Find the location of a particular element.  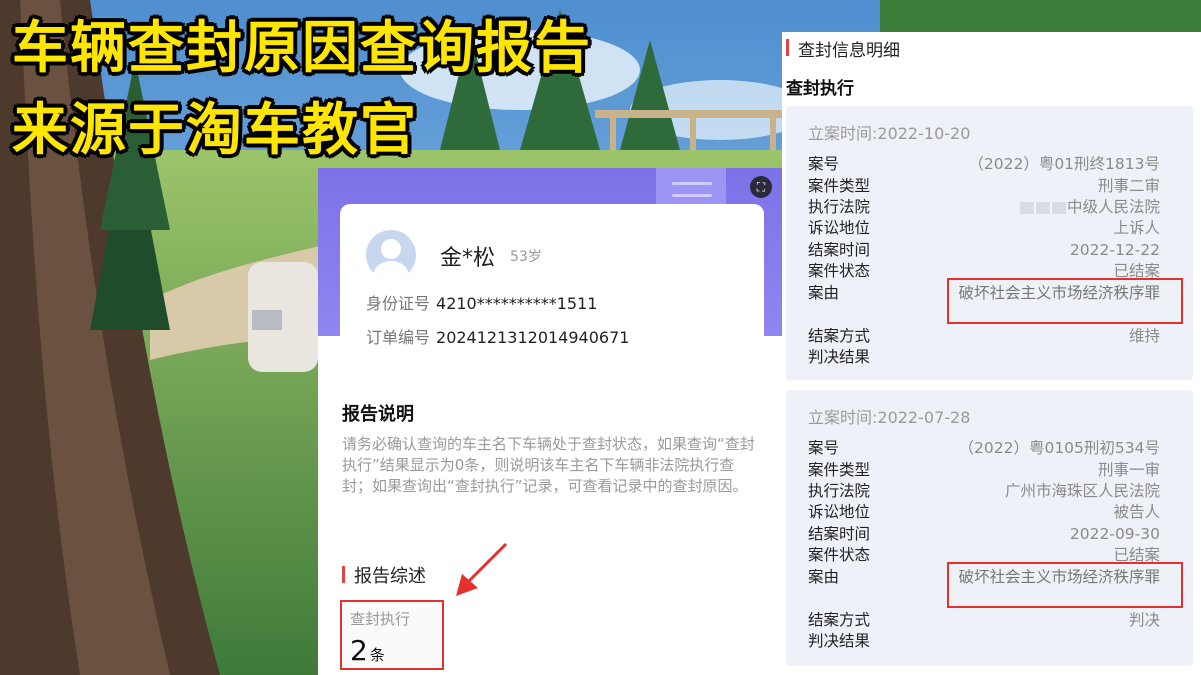

id-number-row: 身份证号 4210**********1511 is located at coordinates (481, 302).